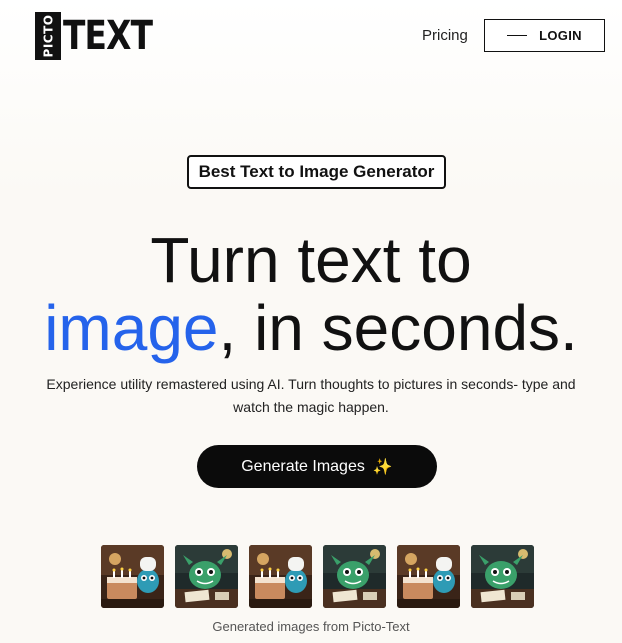 Image resolution: width=622 pixels, height=643 pixels. I want to click on login-label: LOGIN, so click(560, 35).